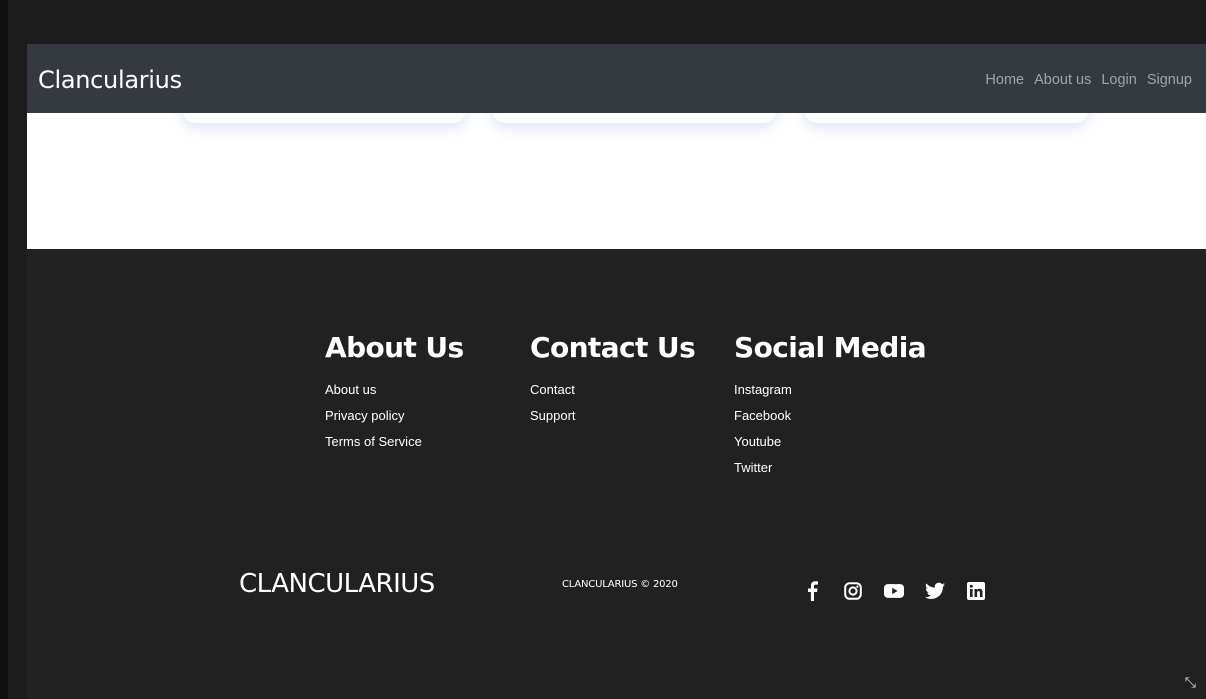 Image resolution: width=1206 pixels, height=699 pixels. What do you see at coordinates (620, 584) in the screenshot?
I see `copyright: CLANCULARIUS © 2020` at bounding box center [620, 584].